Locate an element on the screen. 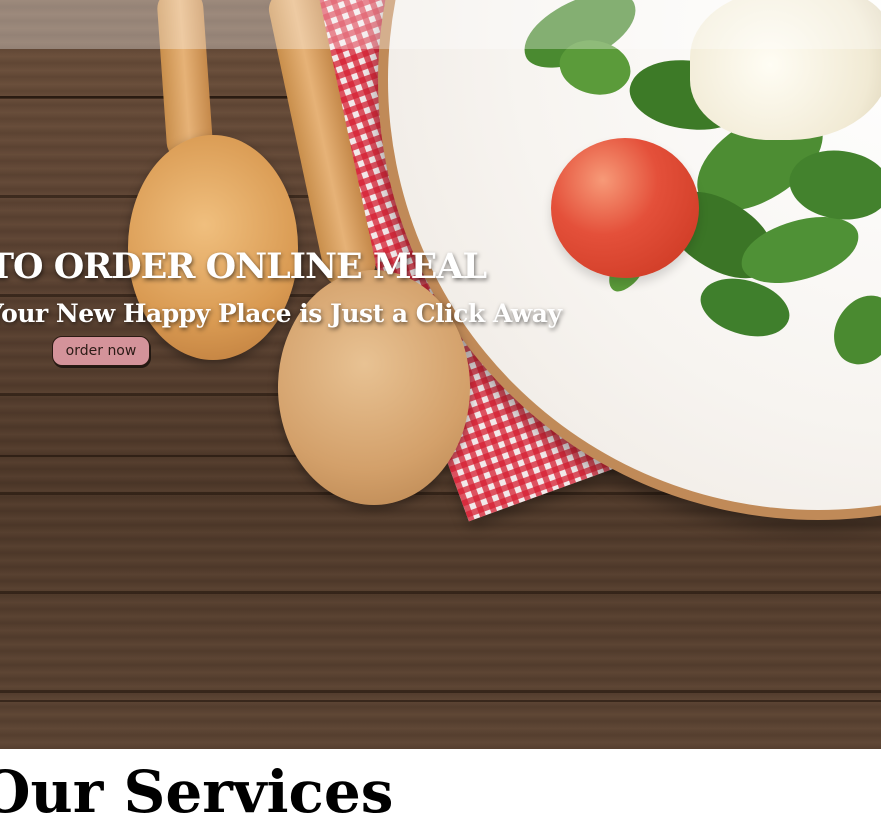 This screenshot has height=832, width=881. order-now-button: order now is located at coordinates (101, 351).